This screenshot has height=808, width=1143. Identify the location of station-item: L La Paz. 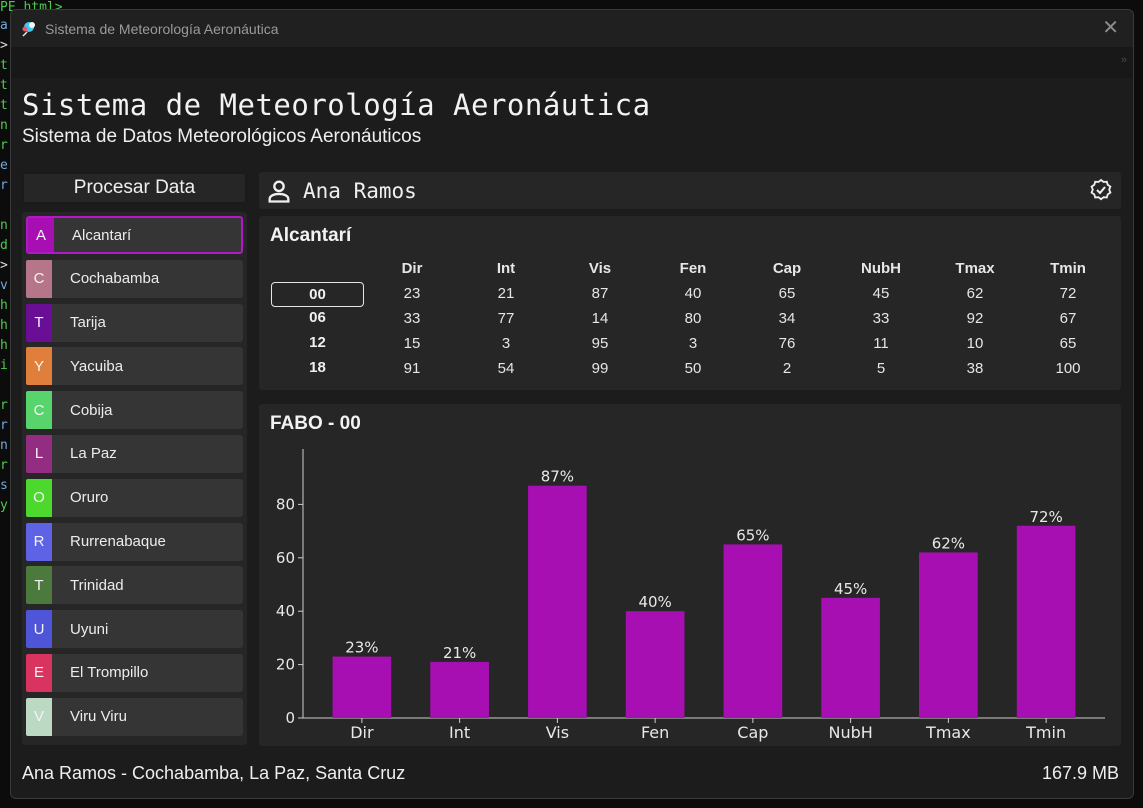
(134, 453).